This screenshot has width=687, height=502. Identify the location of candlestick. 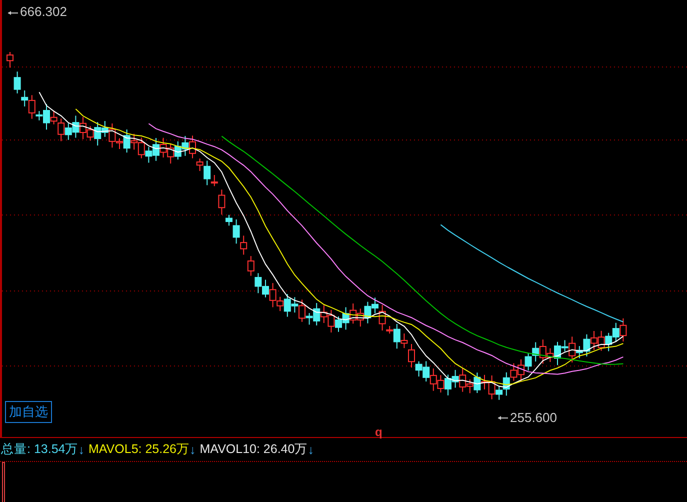
(10, 60).